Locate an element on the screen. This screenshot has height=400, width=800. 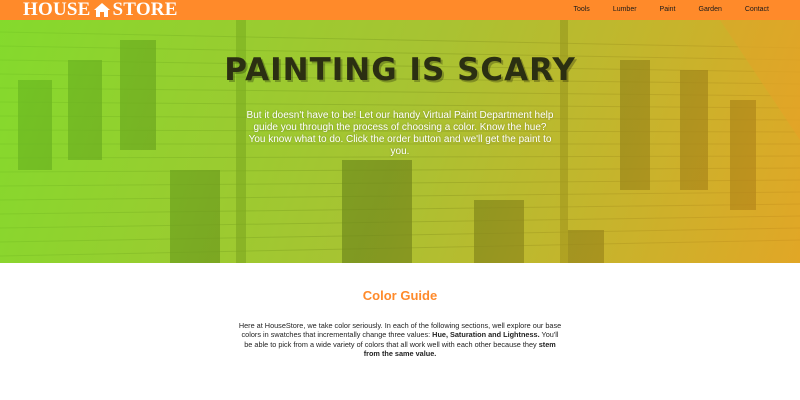
logo-text-house: HOUSE is located at coordinates (57, 10).